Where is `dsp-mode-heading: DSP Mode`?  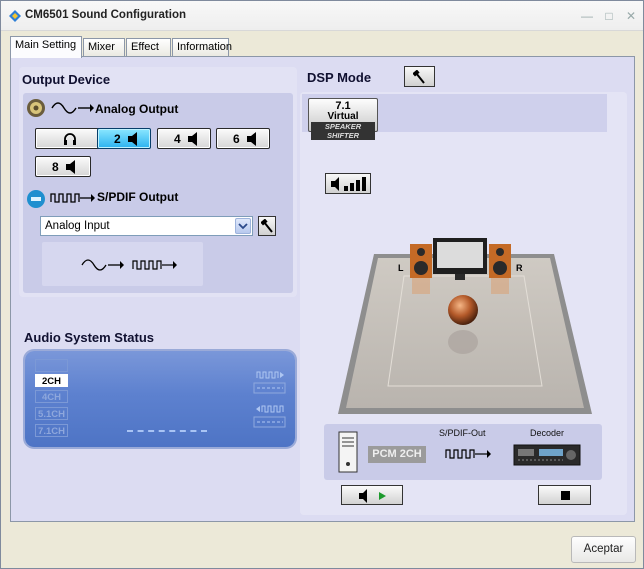
dsp-mode-heading: DSP Mode is located at coordinates (339, 77).